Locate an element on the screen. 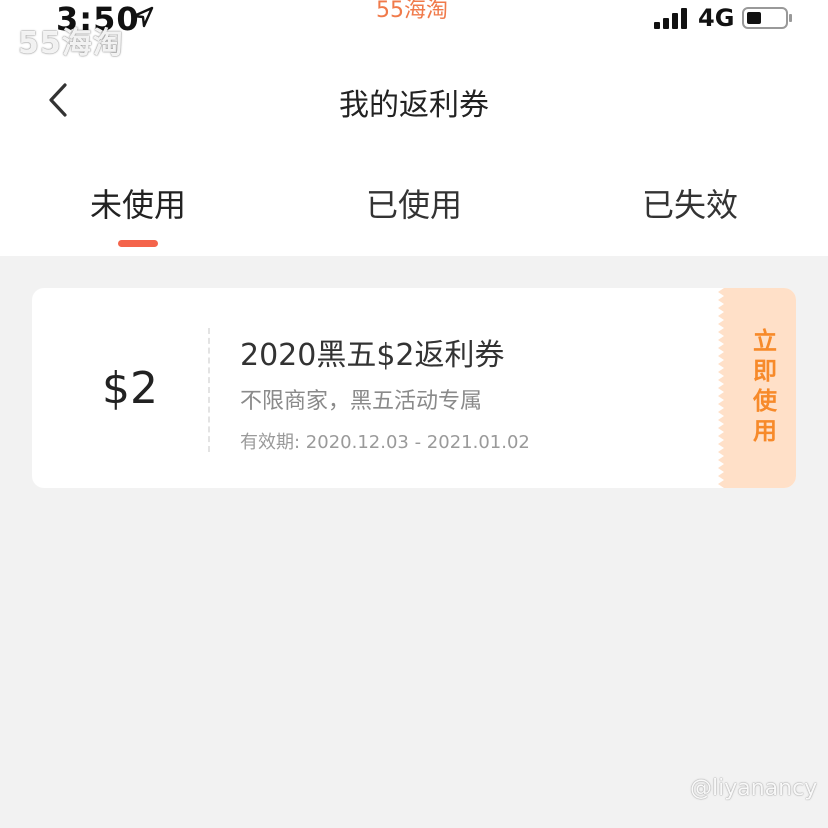 This screenshot has height=828, width=828. tab-expired: 已失效 is located at coordinates (690, 203).